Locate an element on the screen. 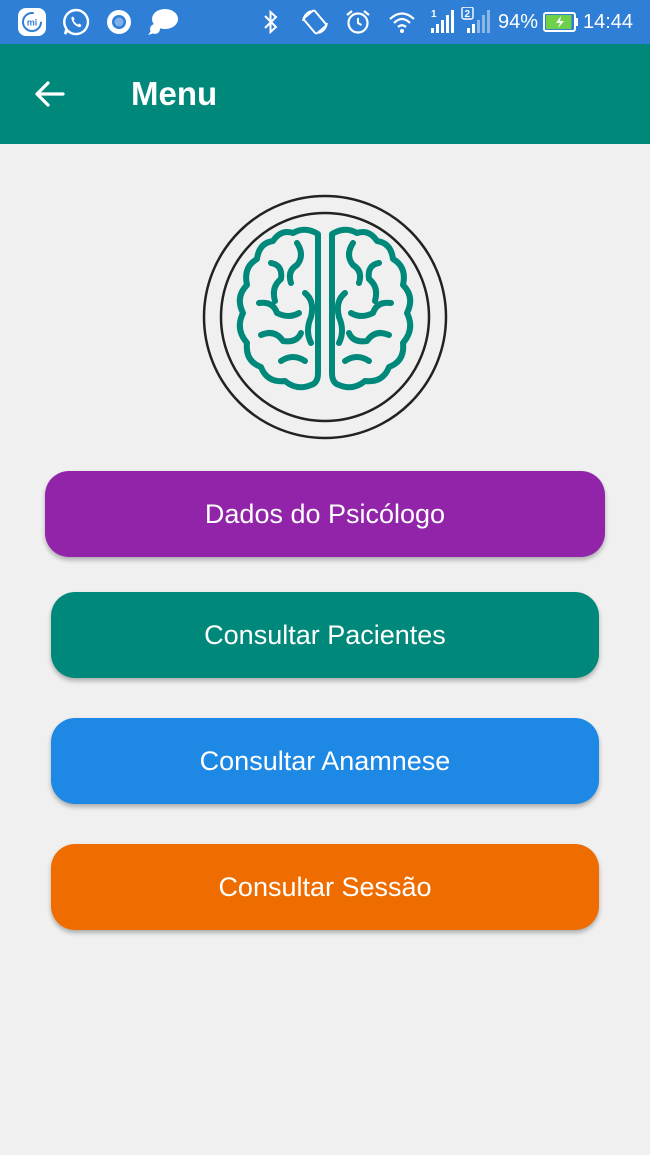 The image size is (650, 1155). consultar-sessao-button: Consultar Sessão is located at coordinates (325, 887).